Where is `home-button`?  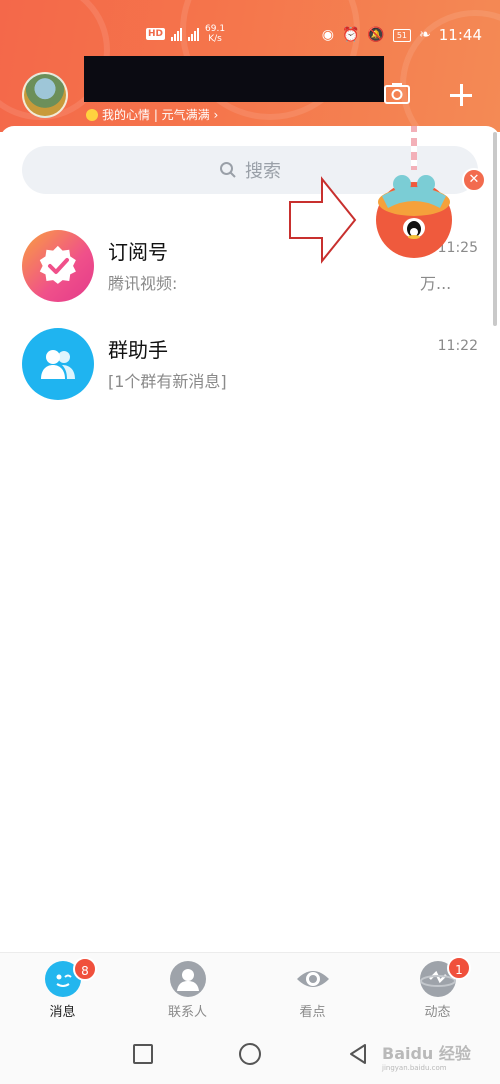
home-button is located at coordinates (250, 1054).